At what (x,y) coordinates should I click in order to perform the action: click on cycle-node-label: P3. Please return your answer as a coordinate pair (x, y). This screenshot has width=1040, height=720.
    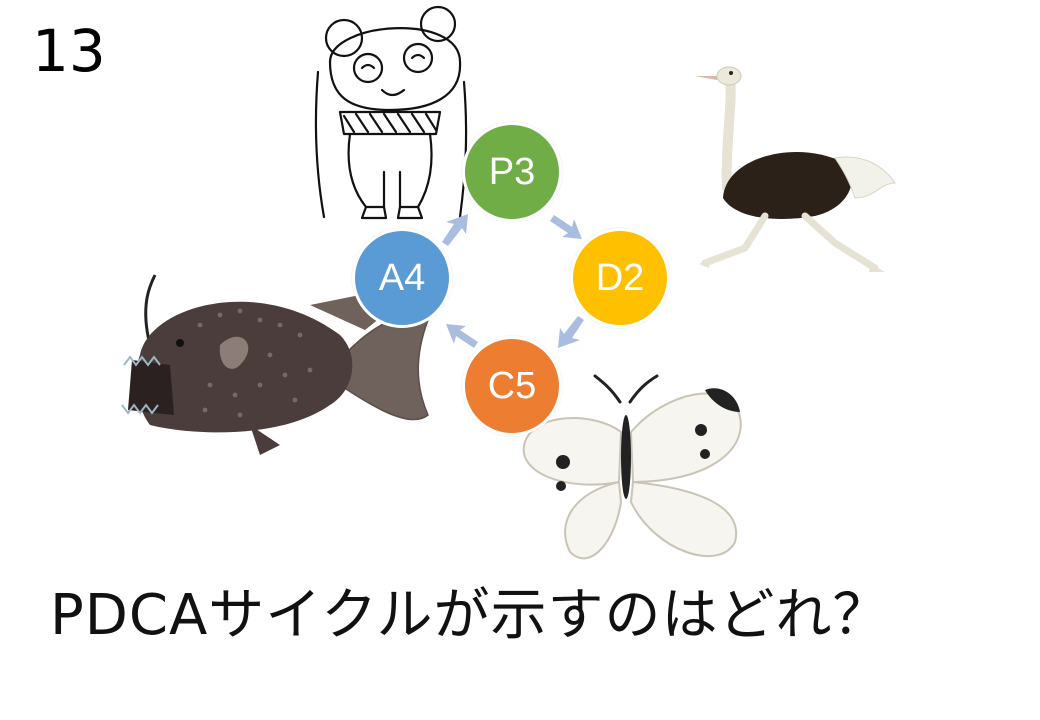
    Looking at the image, I should click on (512, 171).